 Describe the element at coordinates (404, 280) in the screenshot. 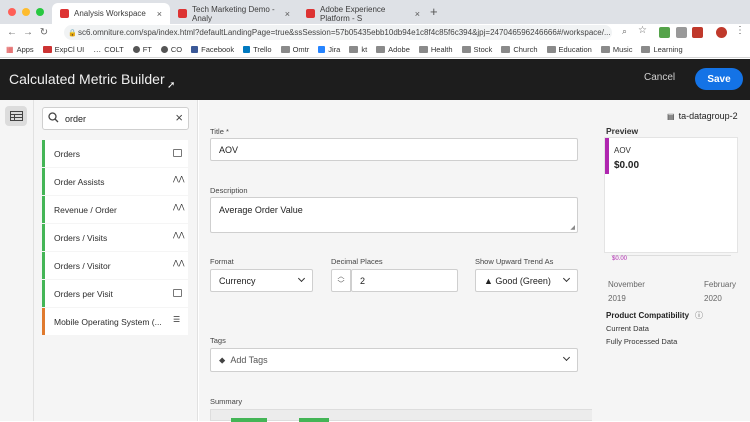

I see `decimal-input: 2` at that location.